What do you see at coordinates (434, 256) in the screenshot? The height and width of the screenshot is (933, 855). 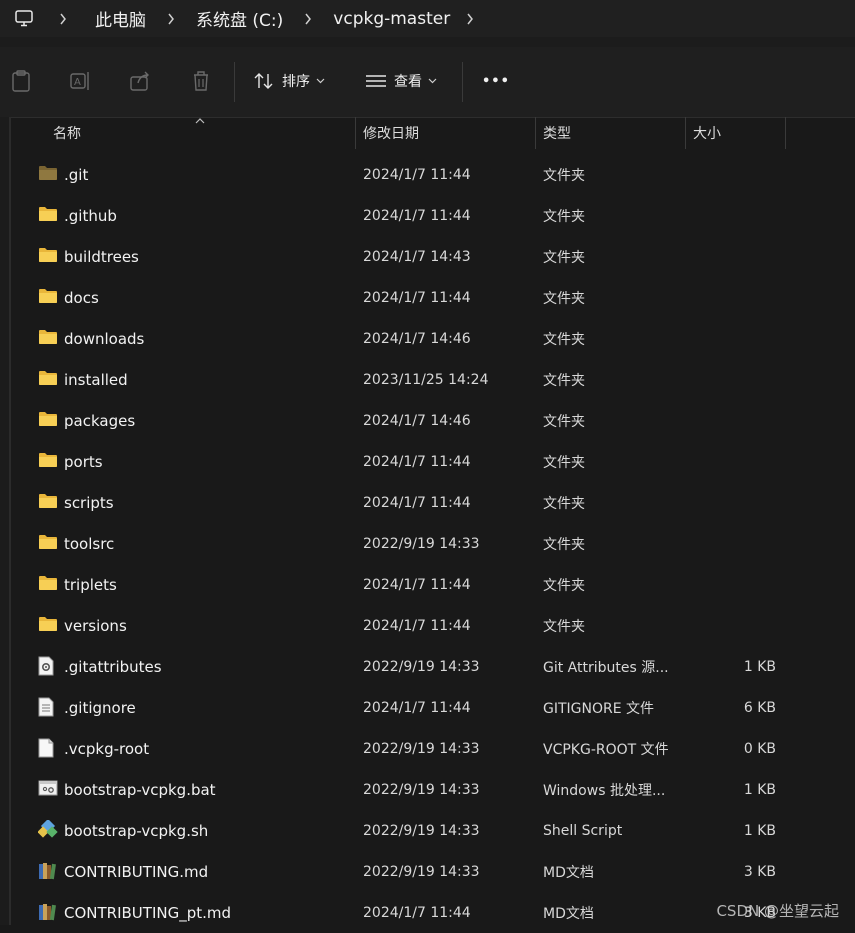 I see `file-row: buildtrees 2024/1/7 14:43 文件夹` at bounding box center [434, 256].